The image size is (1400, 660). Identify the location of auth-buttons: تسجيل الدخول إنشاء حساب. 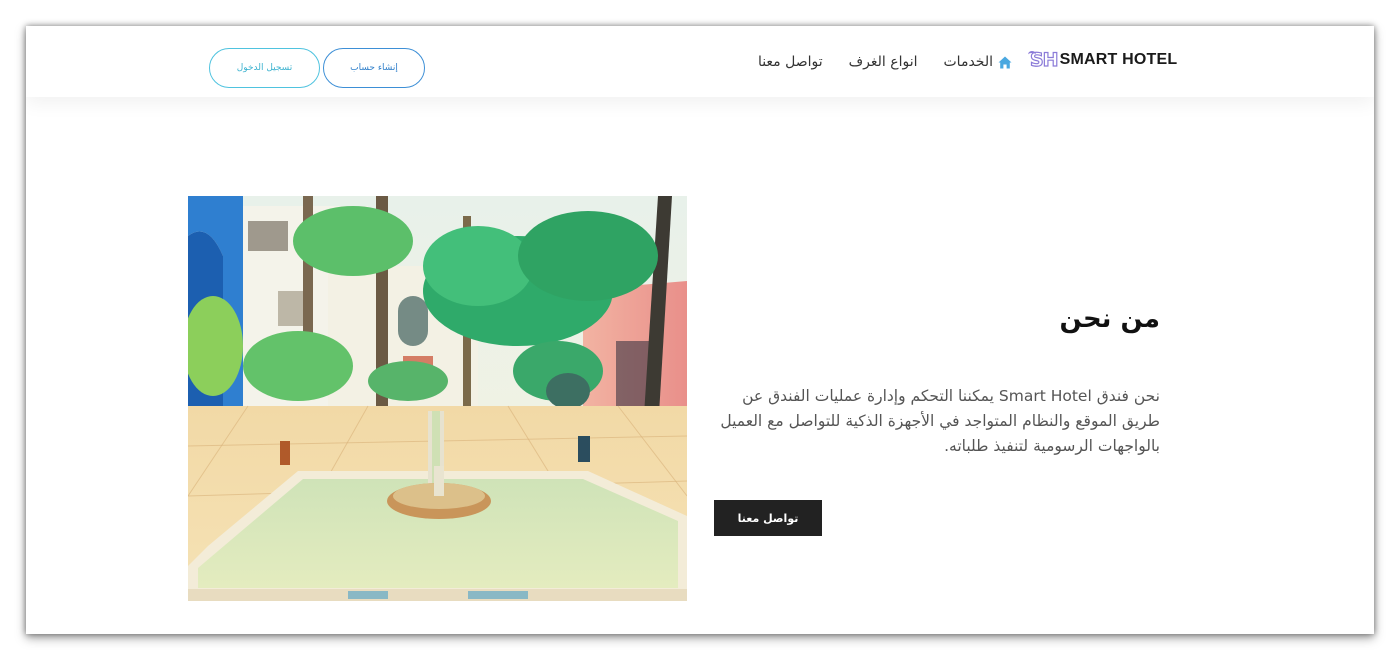
(317, 68).